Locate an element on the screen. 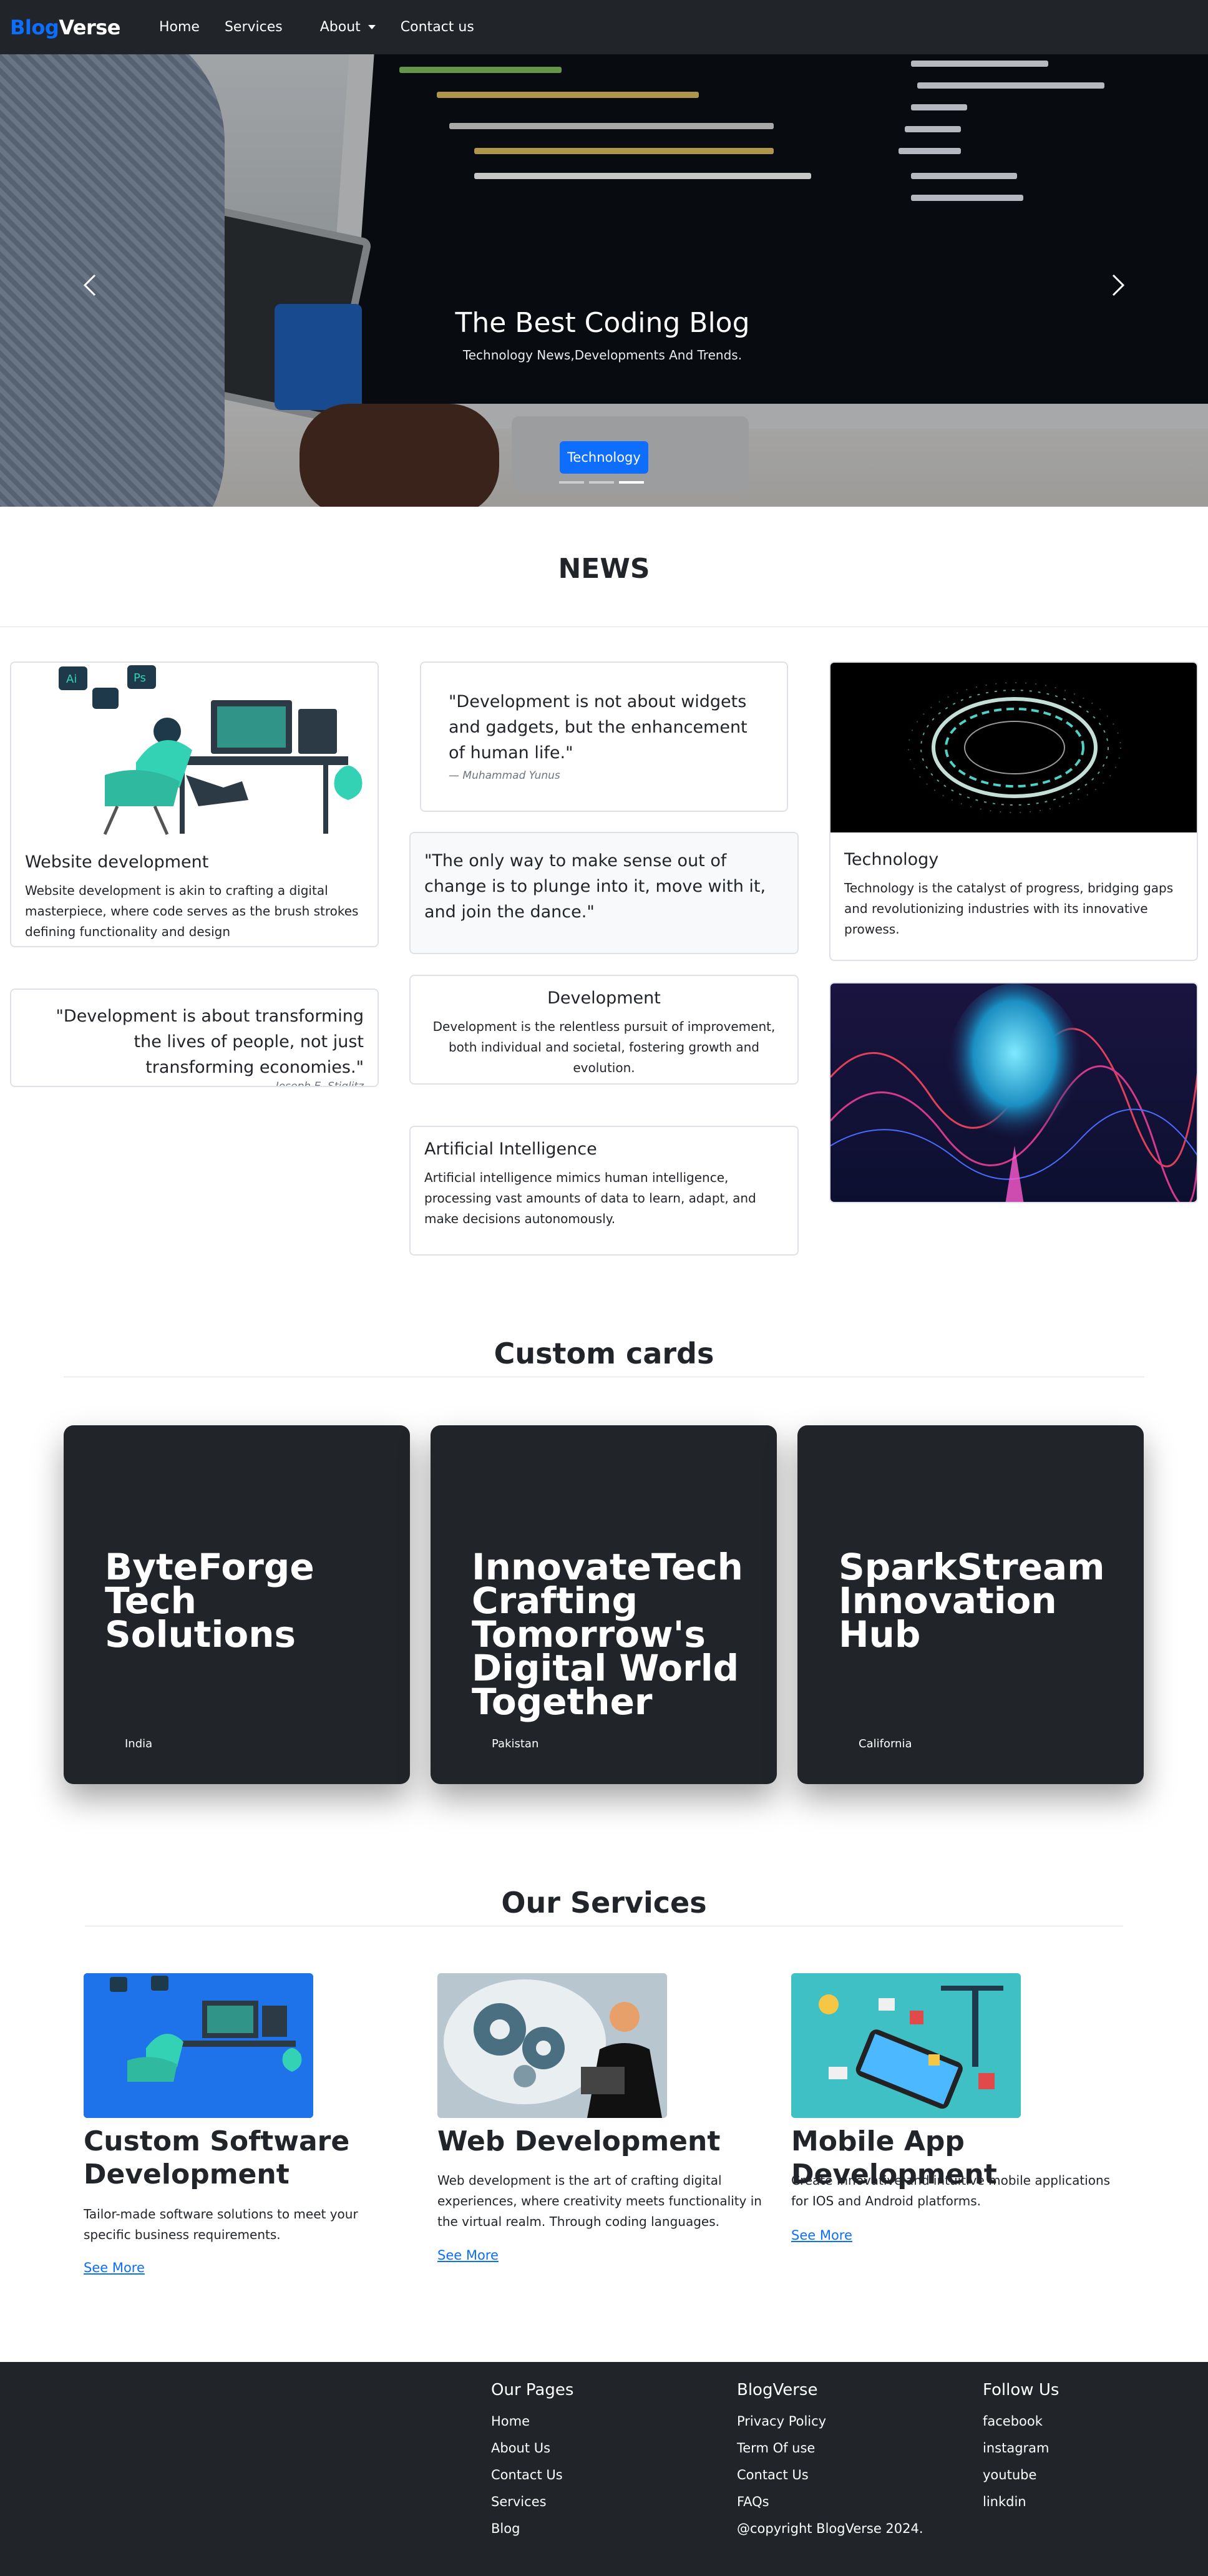 This screenshot has height=2576, width=1208. card-title: Artificial Intelligence is located at coordinates (511, 1149).